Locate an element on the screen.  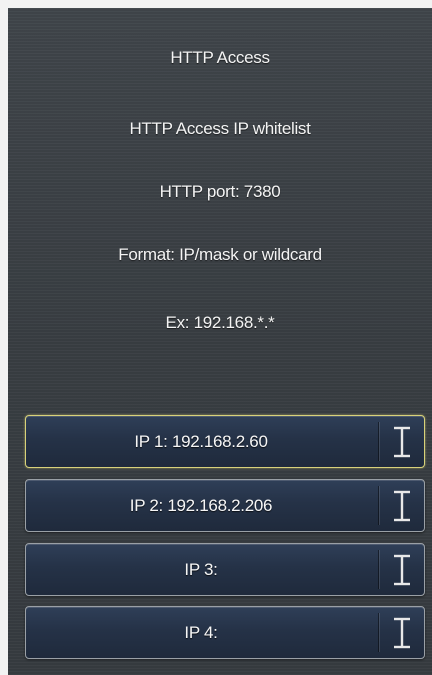
ip-1-button: IP 1: 192.168.2.60 is located at coordinates (225, 441).